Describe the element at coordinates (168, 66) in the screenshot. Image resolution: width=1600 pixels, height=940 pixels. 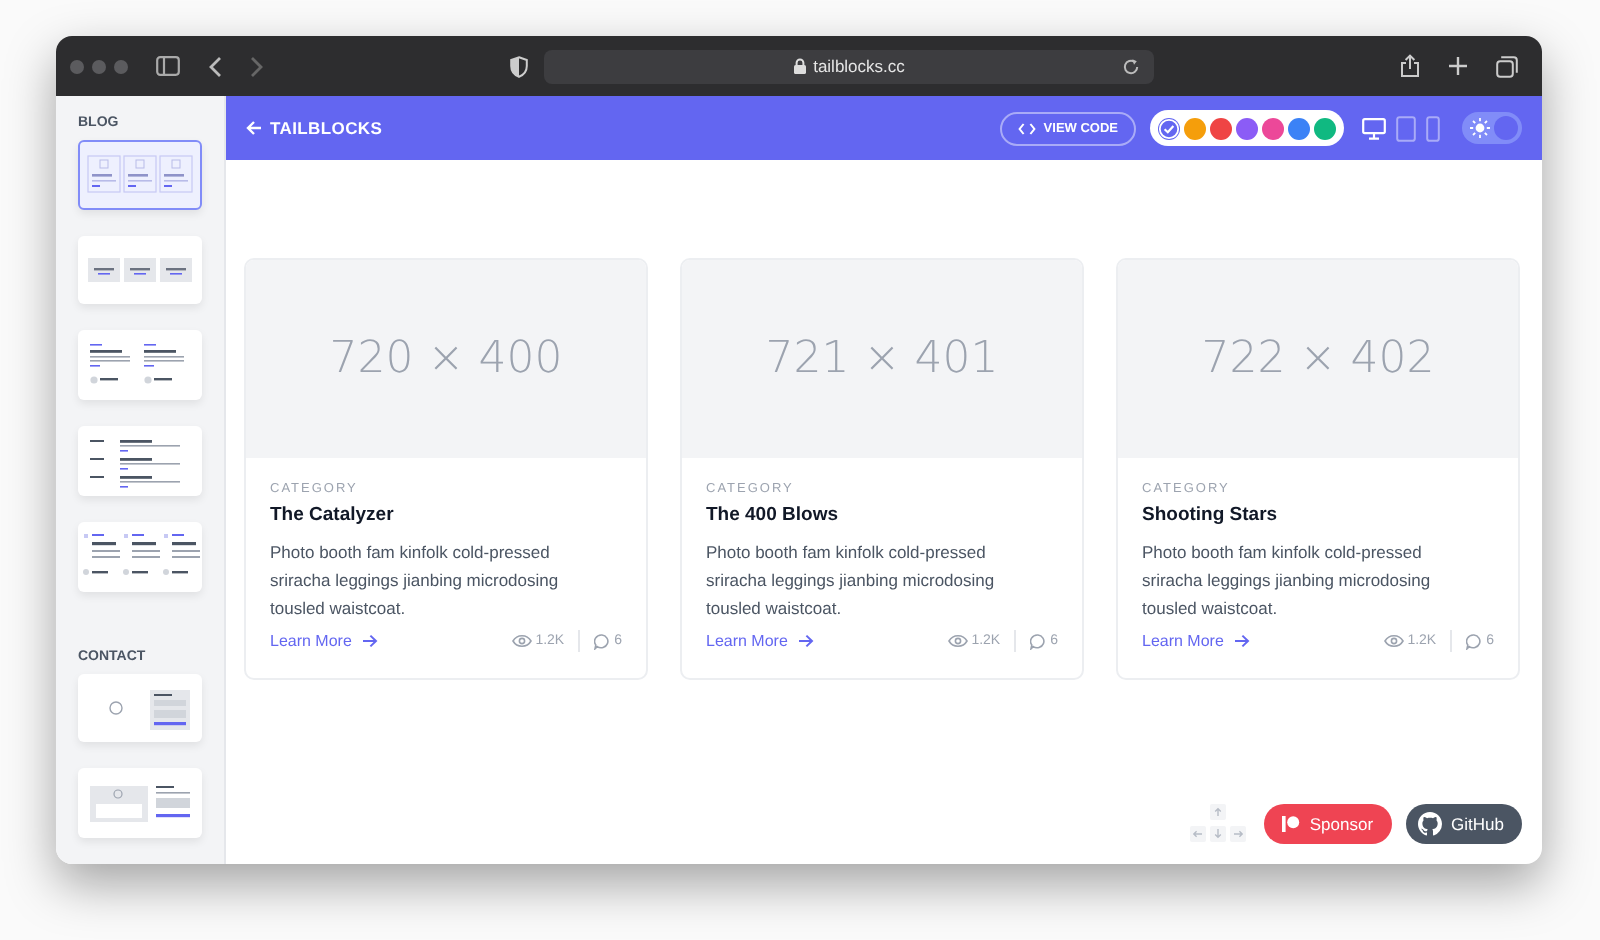
I see `sidebar-toggle-icon` at that location.